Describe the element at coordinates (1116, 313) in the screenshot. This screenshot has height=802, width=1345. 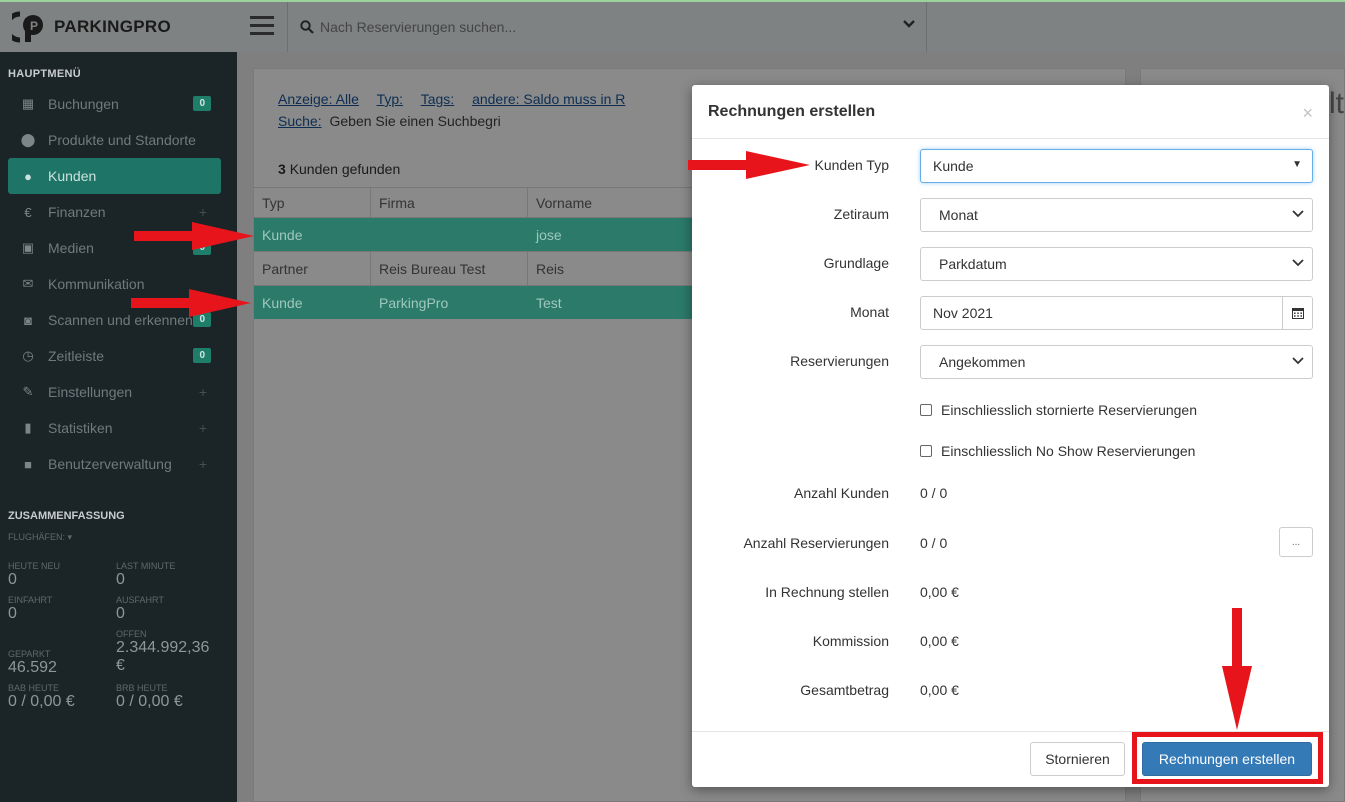
I see `monat-input: Nov 2021` at that location.